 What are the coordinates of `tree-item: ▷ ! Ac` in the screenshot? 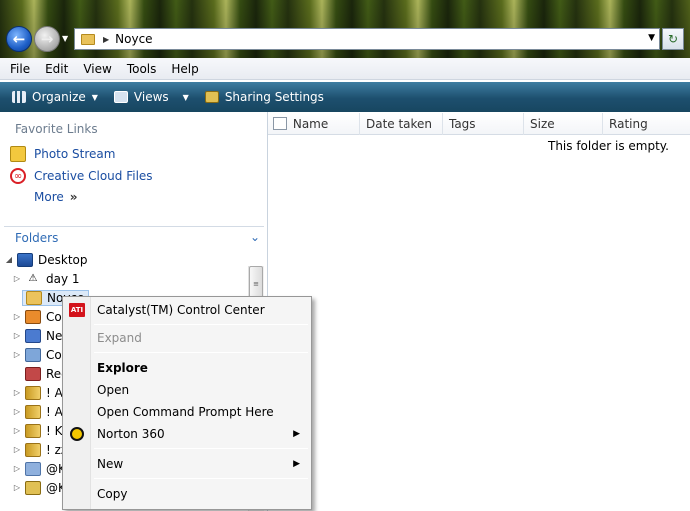 It's located at (40, 411).